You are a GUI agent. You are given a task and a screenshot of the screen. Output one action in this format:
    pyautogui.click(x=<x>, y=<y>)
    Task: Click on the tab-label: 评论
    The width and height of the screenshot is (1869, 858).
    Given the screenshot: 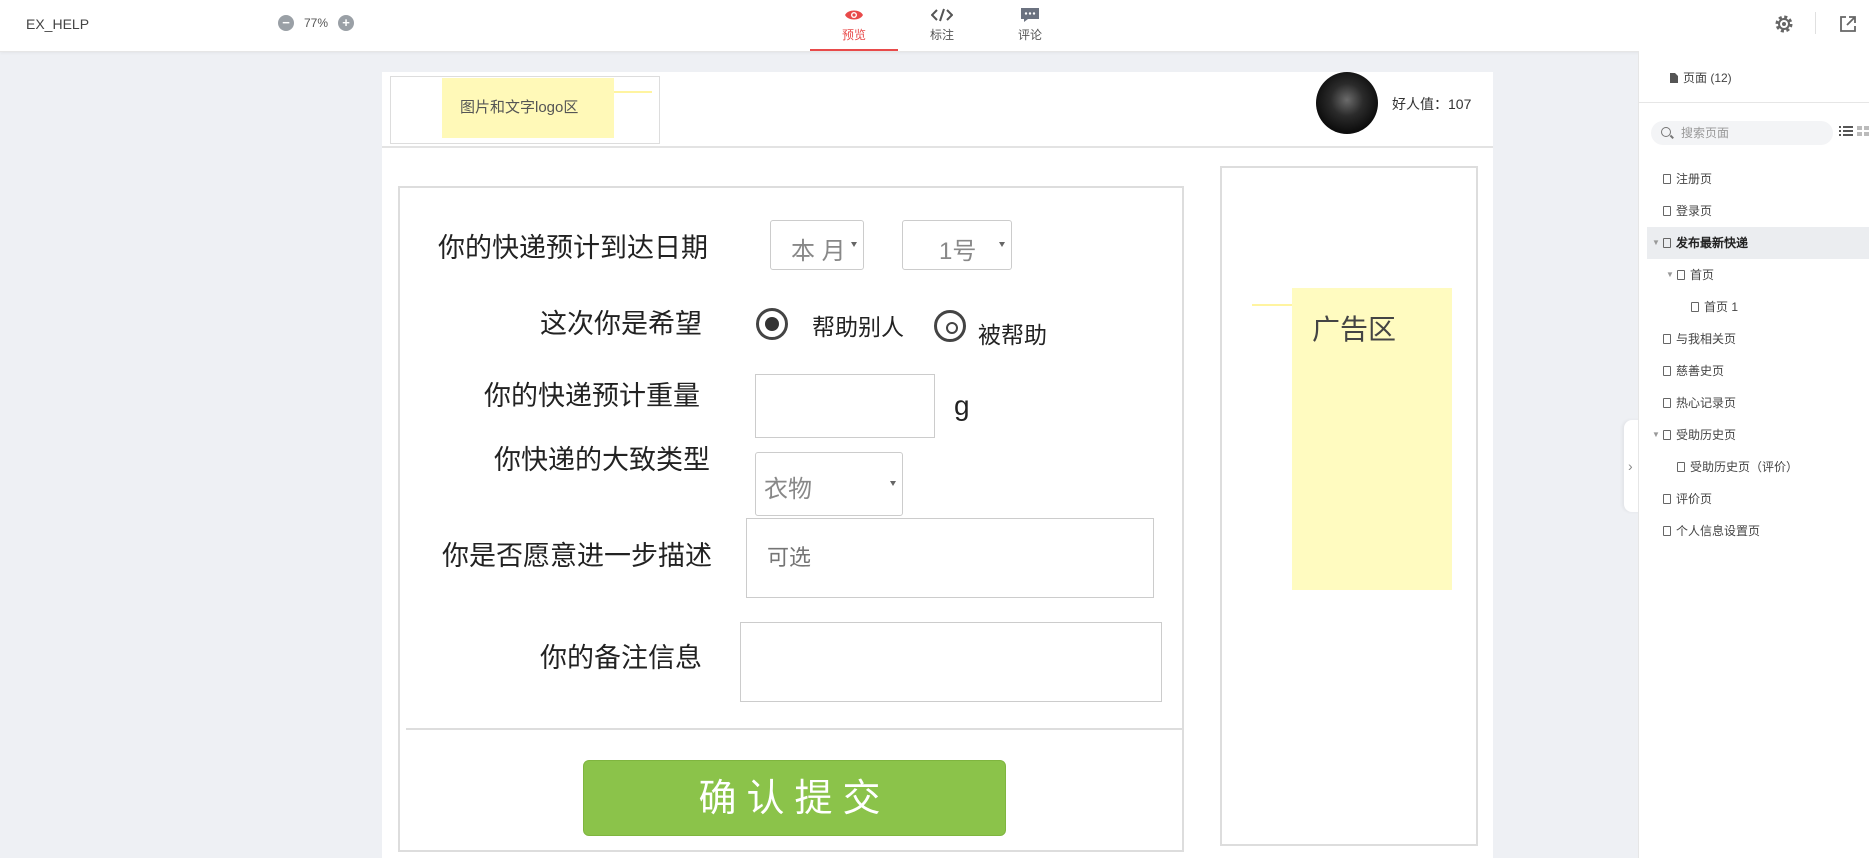 What is the action you would take?
    pyautogui.click(x=1029, y=35)
    